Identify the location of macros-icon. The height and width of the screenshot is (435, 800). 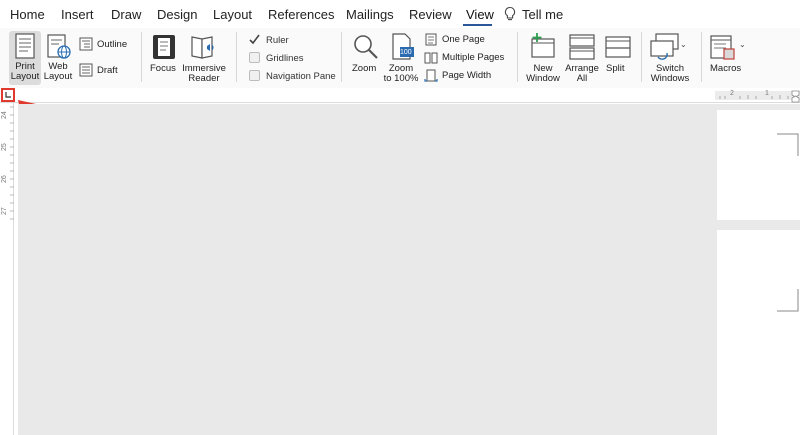
(723, 48).